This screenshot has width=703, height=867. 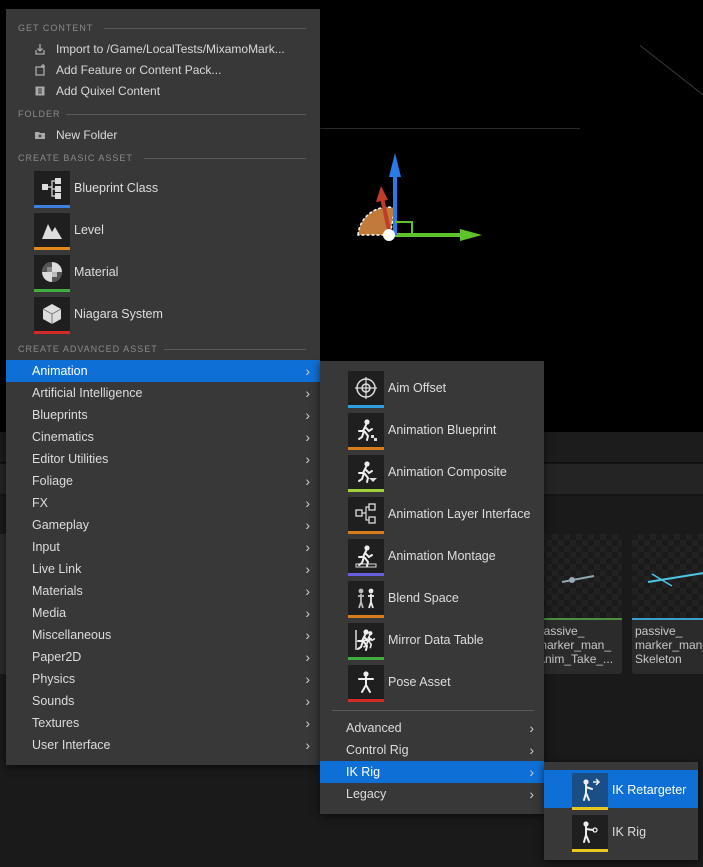 I want to click on asset-label: Aim Offset, so click(x=417, y=388).